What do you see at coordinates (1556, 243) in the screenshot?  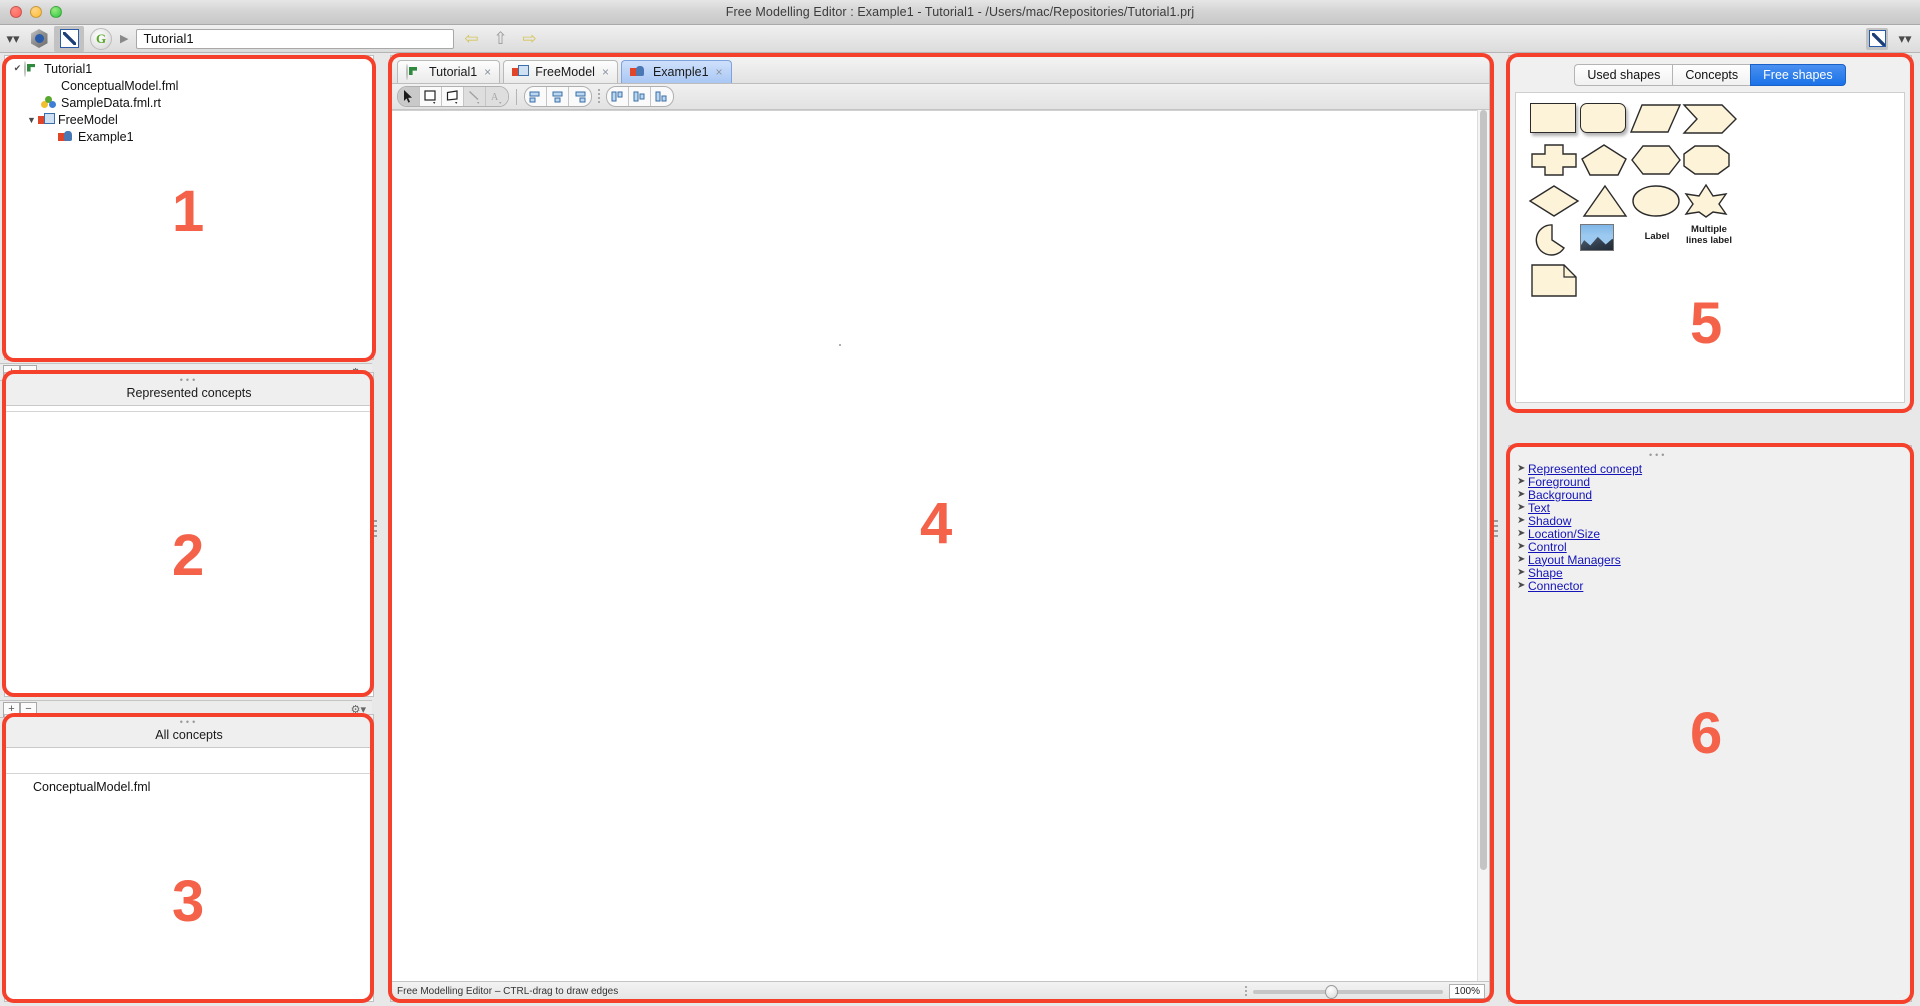 I see `pie-shape` at bounding box center [1556, 243].